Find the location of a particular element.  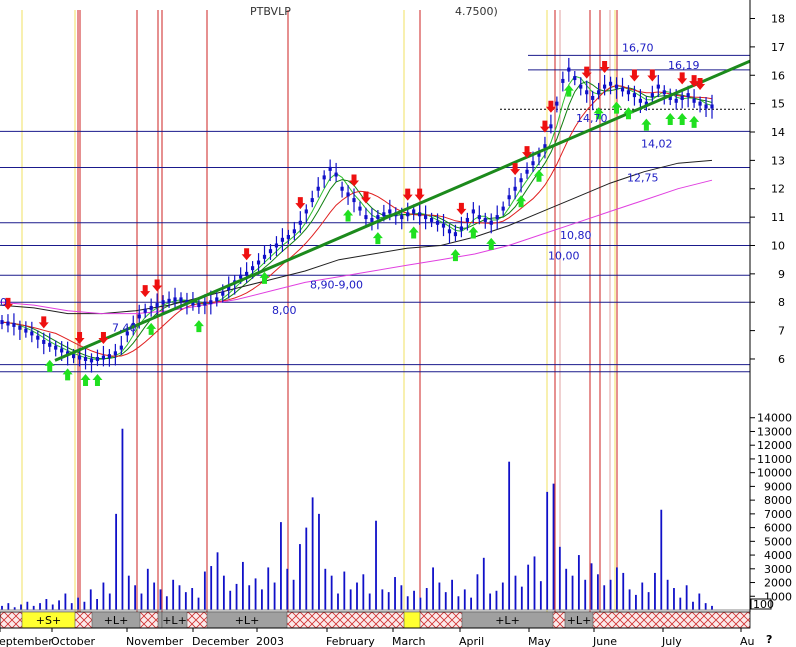

month-label: April is located at coordinates (471, 641).